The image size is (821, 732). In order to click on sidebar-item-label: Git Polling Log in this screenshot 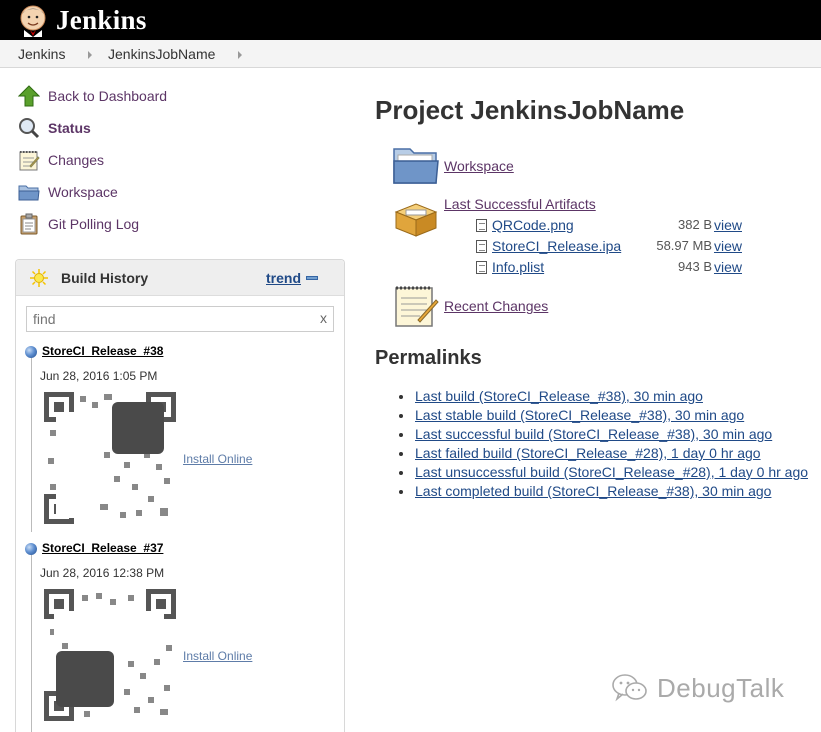, I will do `click(94, 224)`.